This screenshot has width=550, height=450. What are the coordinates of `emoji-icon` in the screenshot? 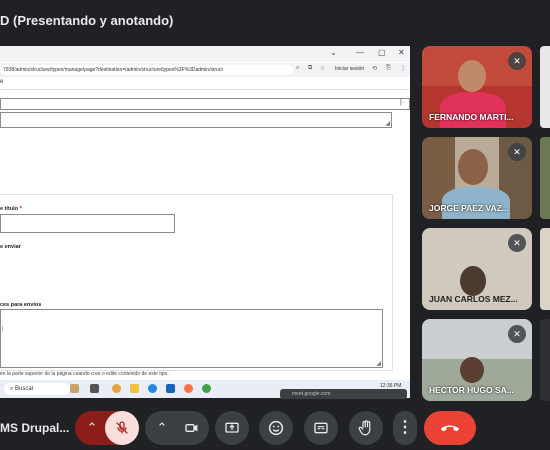 It's located at (276, 428).